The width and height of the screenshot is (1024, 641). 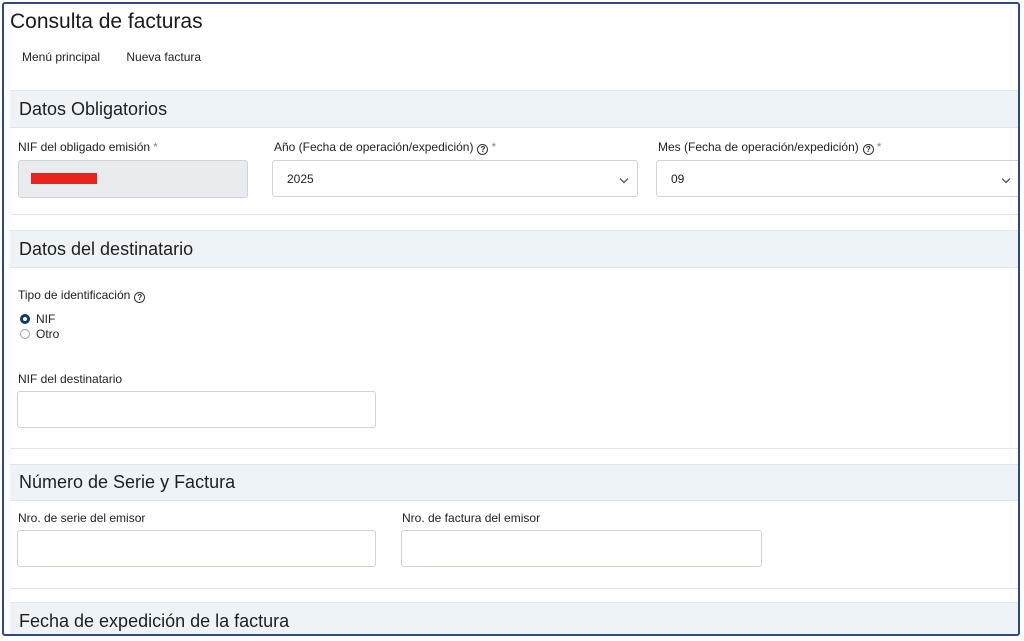 What do you see at coordinates (196, 548) in the screenshot?
I see `serie-emisor-input` at bounding box center [196, 548].